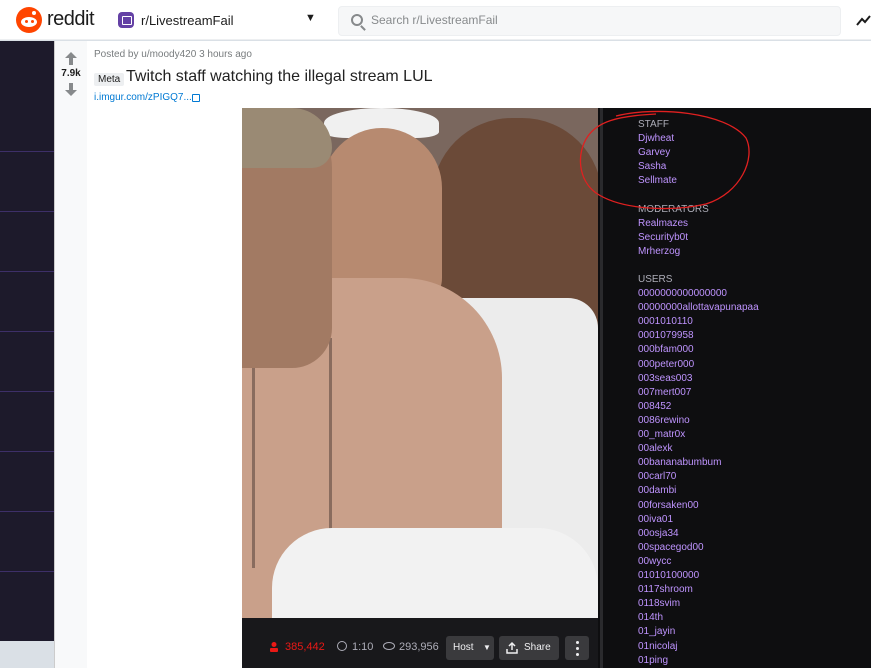 The height and width of the screenshot is (668, 871). I want to click on share-label: Share, so click(537, 647).